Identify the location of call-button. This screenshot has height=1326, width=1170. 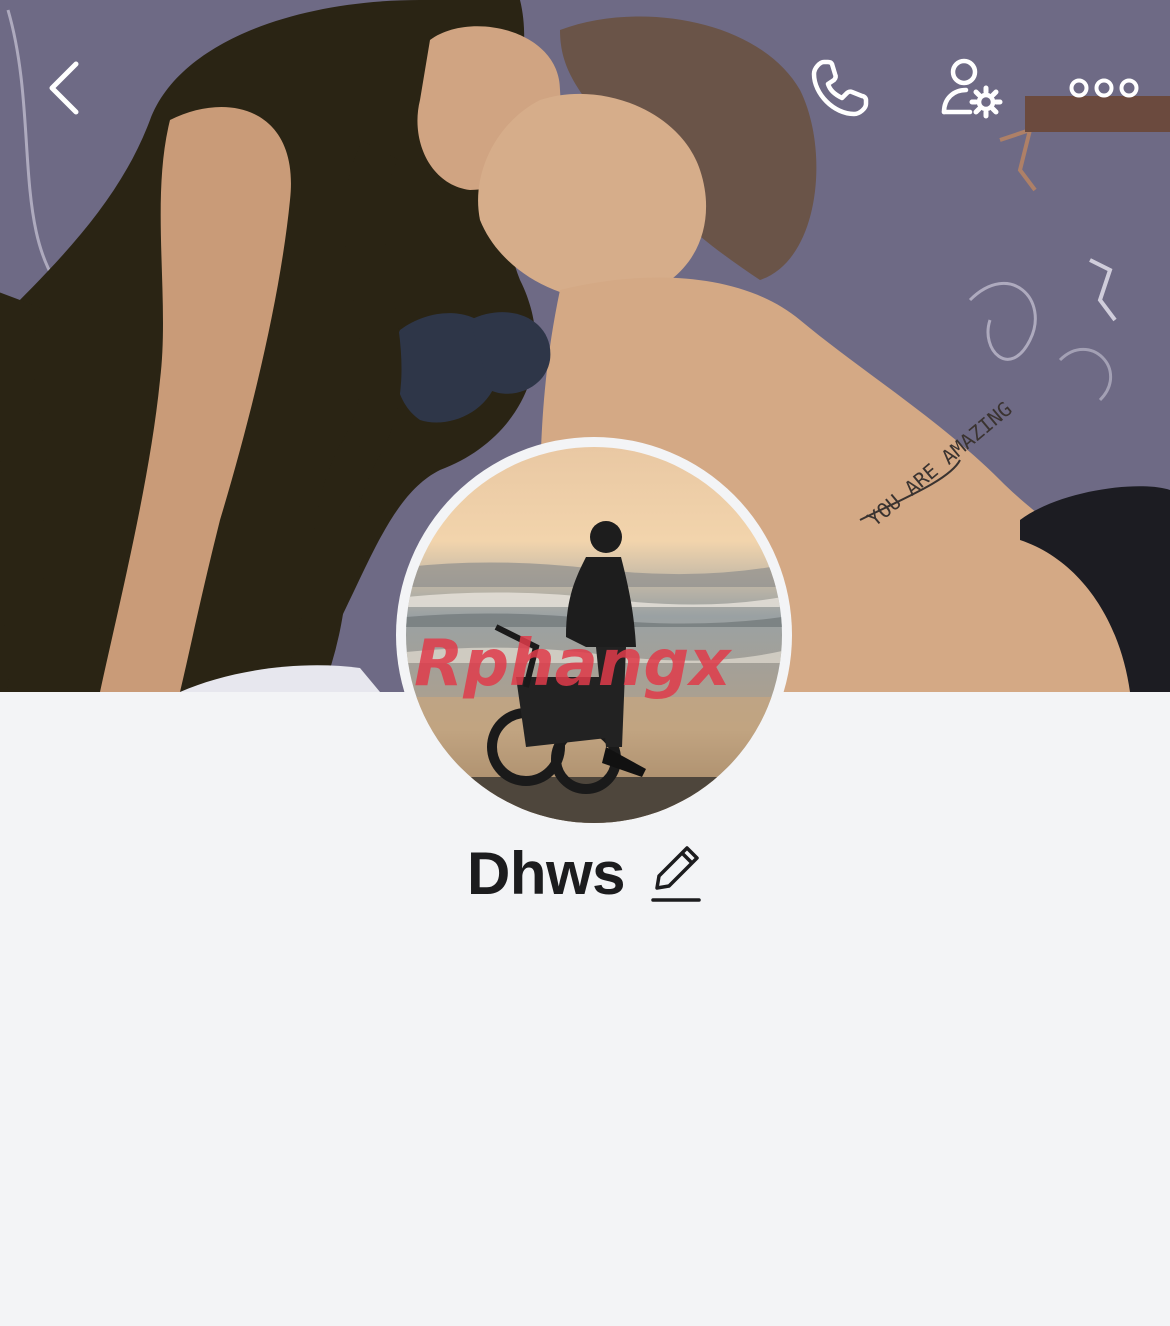
(840, 90).